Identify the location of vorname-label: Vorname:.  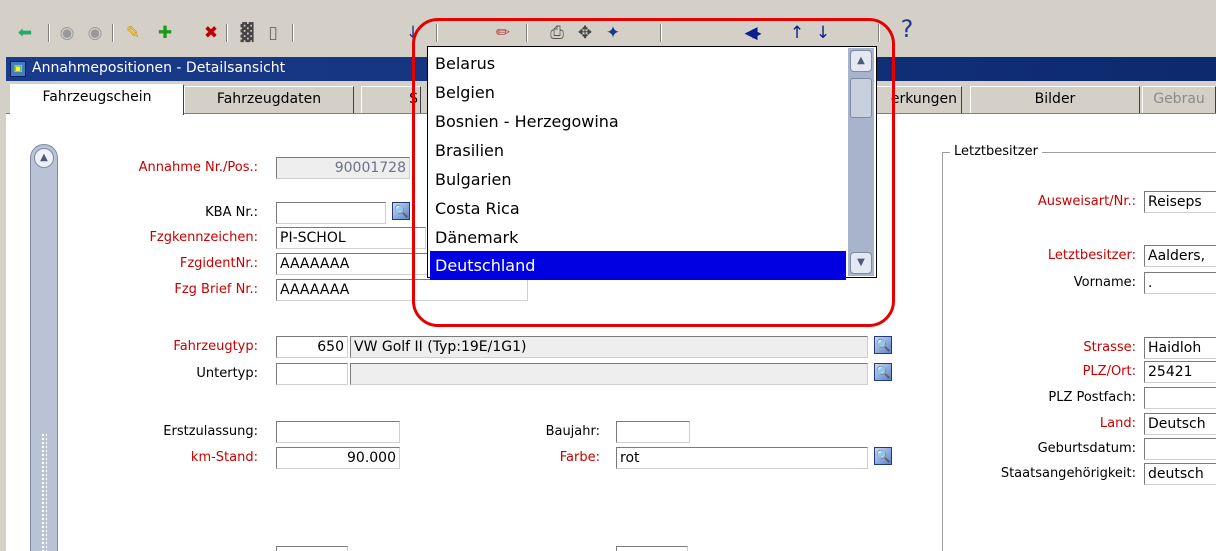
(1104, 282).